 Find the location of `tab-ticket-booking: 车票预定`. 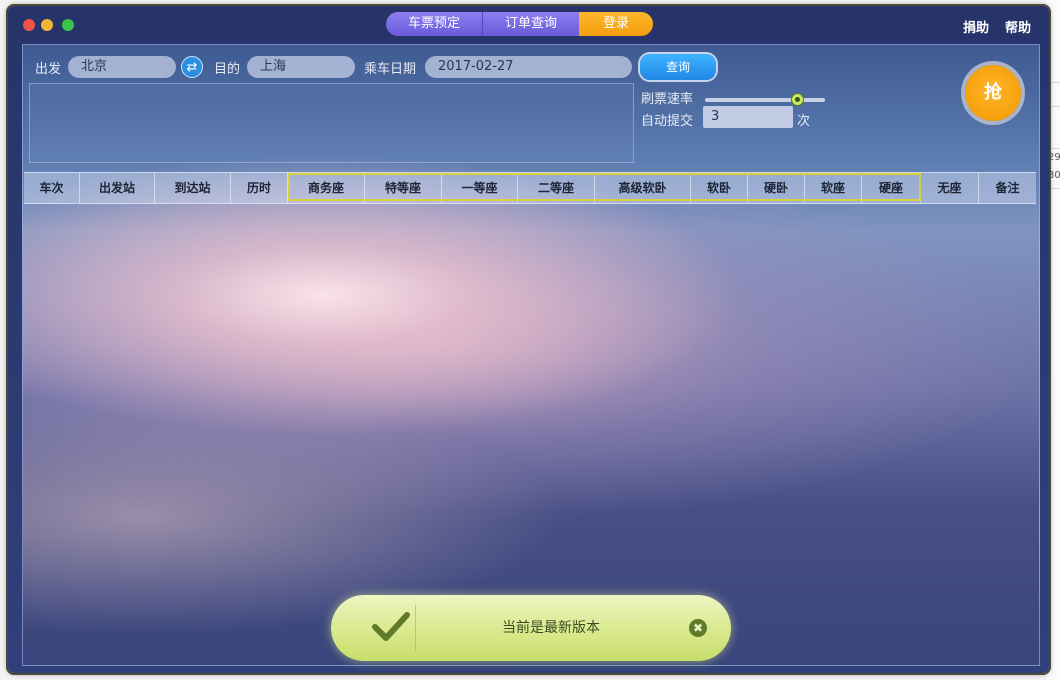

tab-ticket-booking: 车票预定 is located at coordinates (434, 24).